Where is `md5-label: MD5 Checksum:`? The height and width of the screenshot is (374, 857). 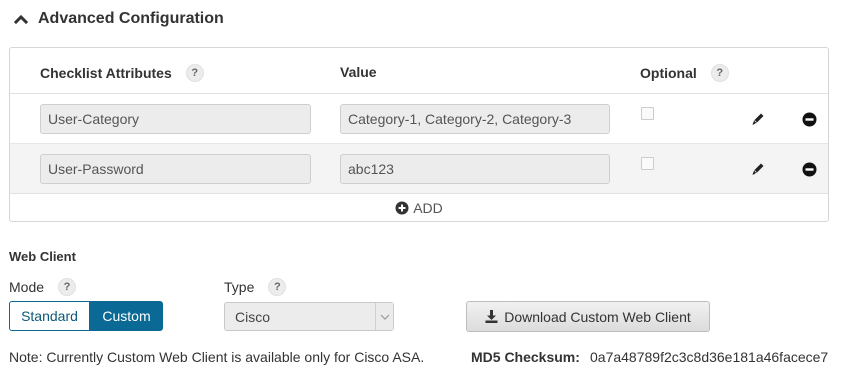
md5-label: MD5 Checksum: is located at coordinates (525, 357).